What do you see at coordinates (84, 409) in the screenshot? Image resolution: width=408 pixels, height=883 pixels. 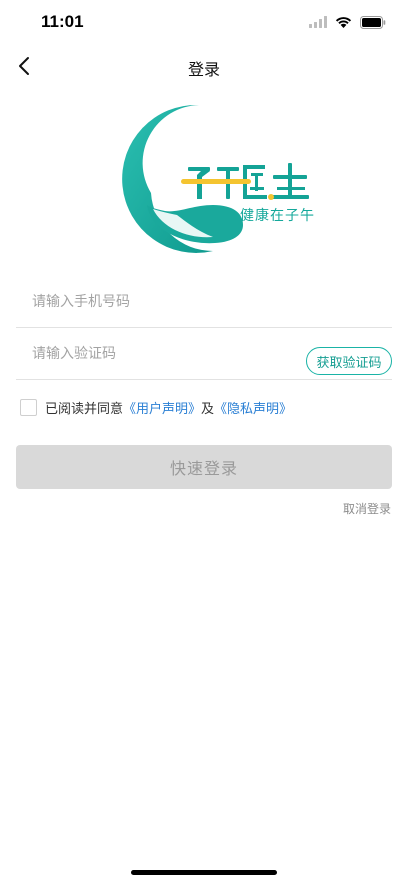 I see `agreement-prefix: 已阅读并同意` at bounding box center [84, 409].